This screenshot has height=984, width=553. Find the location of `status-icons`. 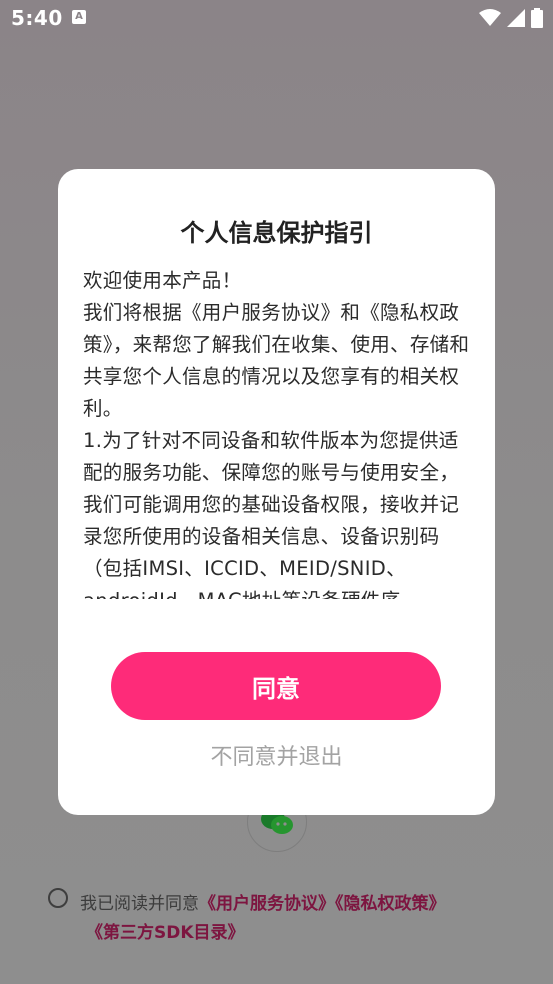

status-icons is located at coordinates (511, 18).